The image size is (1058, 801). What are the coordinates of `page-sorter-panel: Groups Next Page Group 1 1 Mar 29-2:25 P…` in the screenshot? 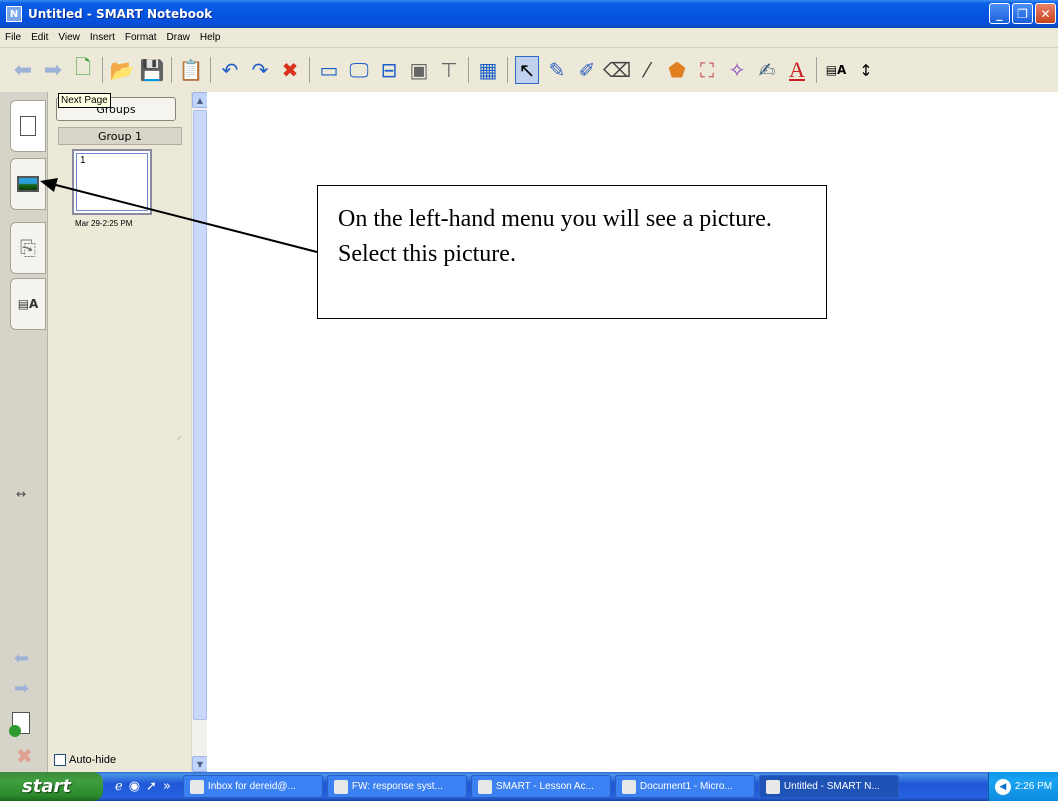 It's located at (120, 432).